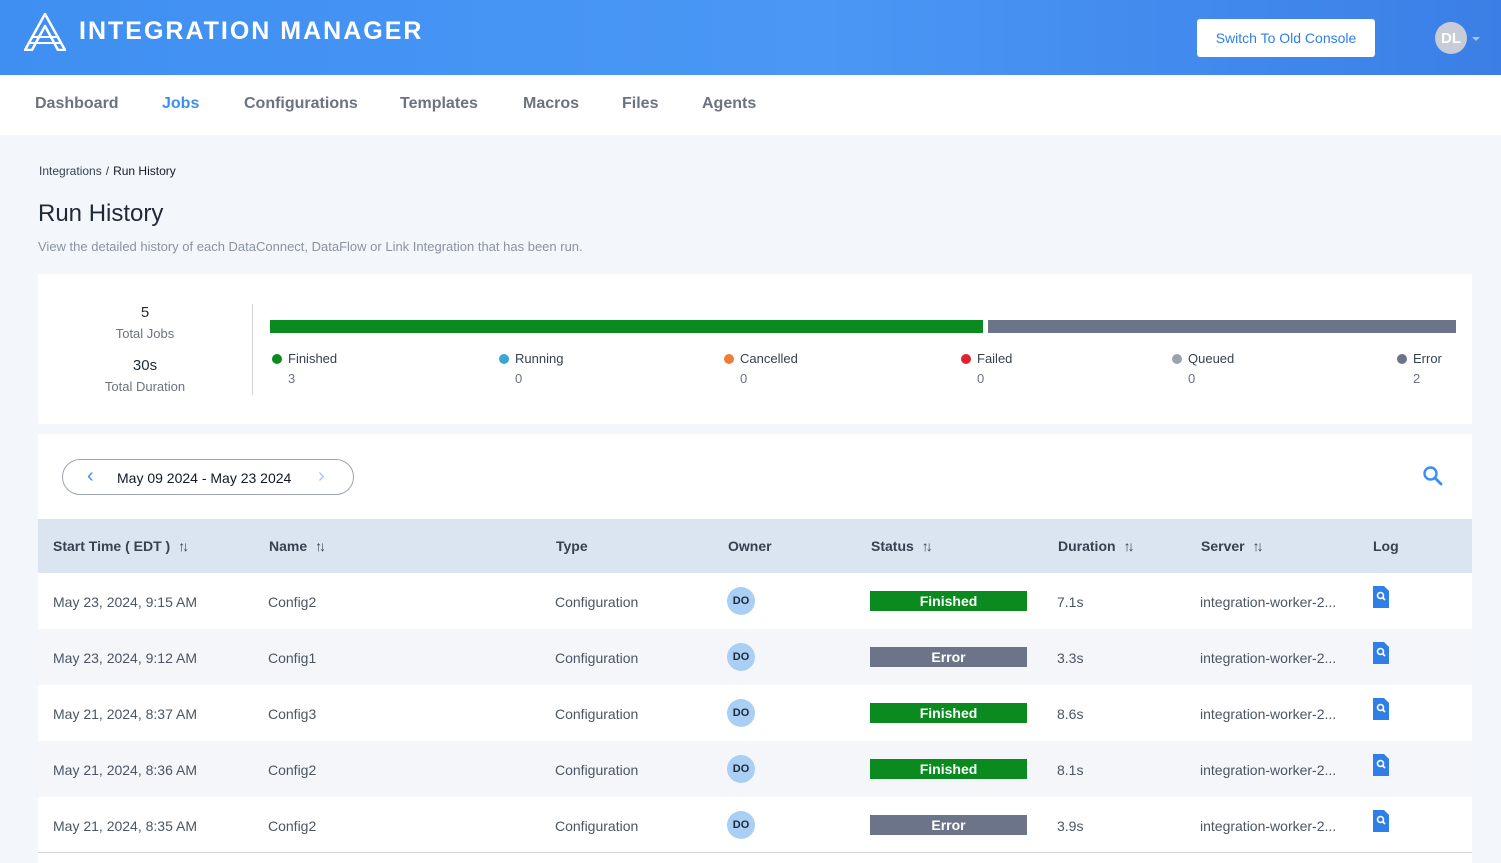 The width and height of the screenshot is (1501, 863). What do you see at coordinates (297, 546) in the screenshot?
I see `col-name: Name ↑↓` at bounding box center [297, 546].